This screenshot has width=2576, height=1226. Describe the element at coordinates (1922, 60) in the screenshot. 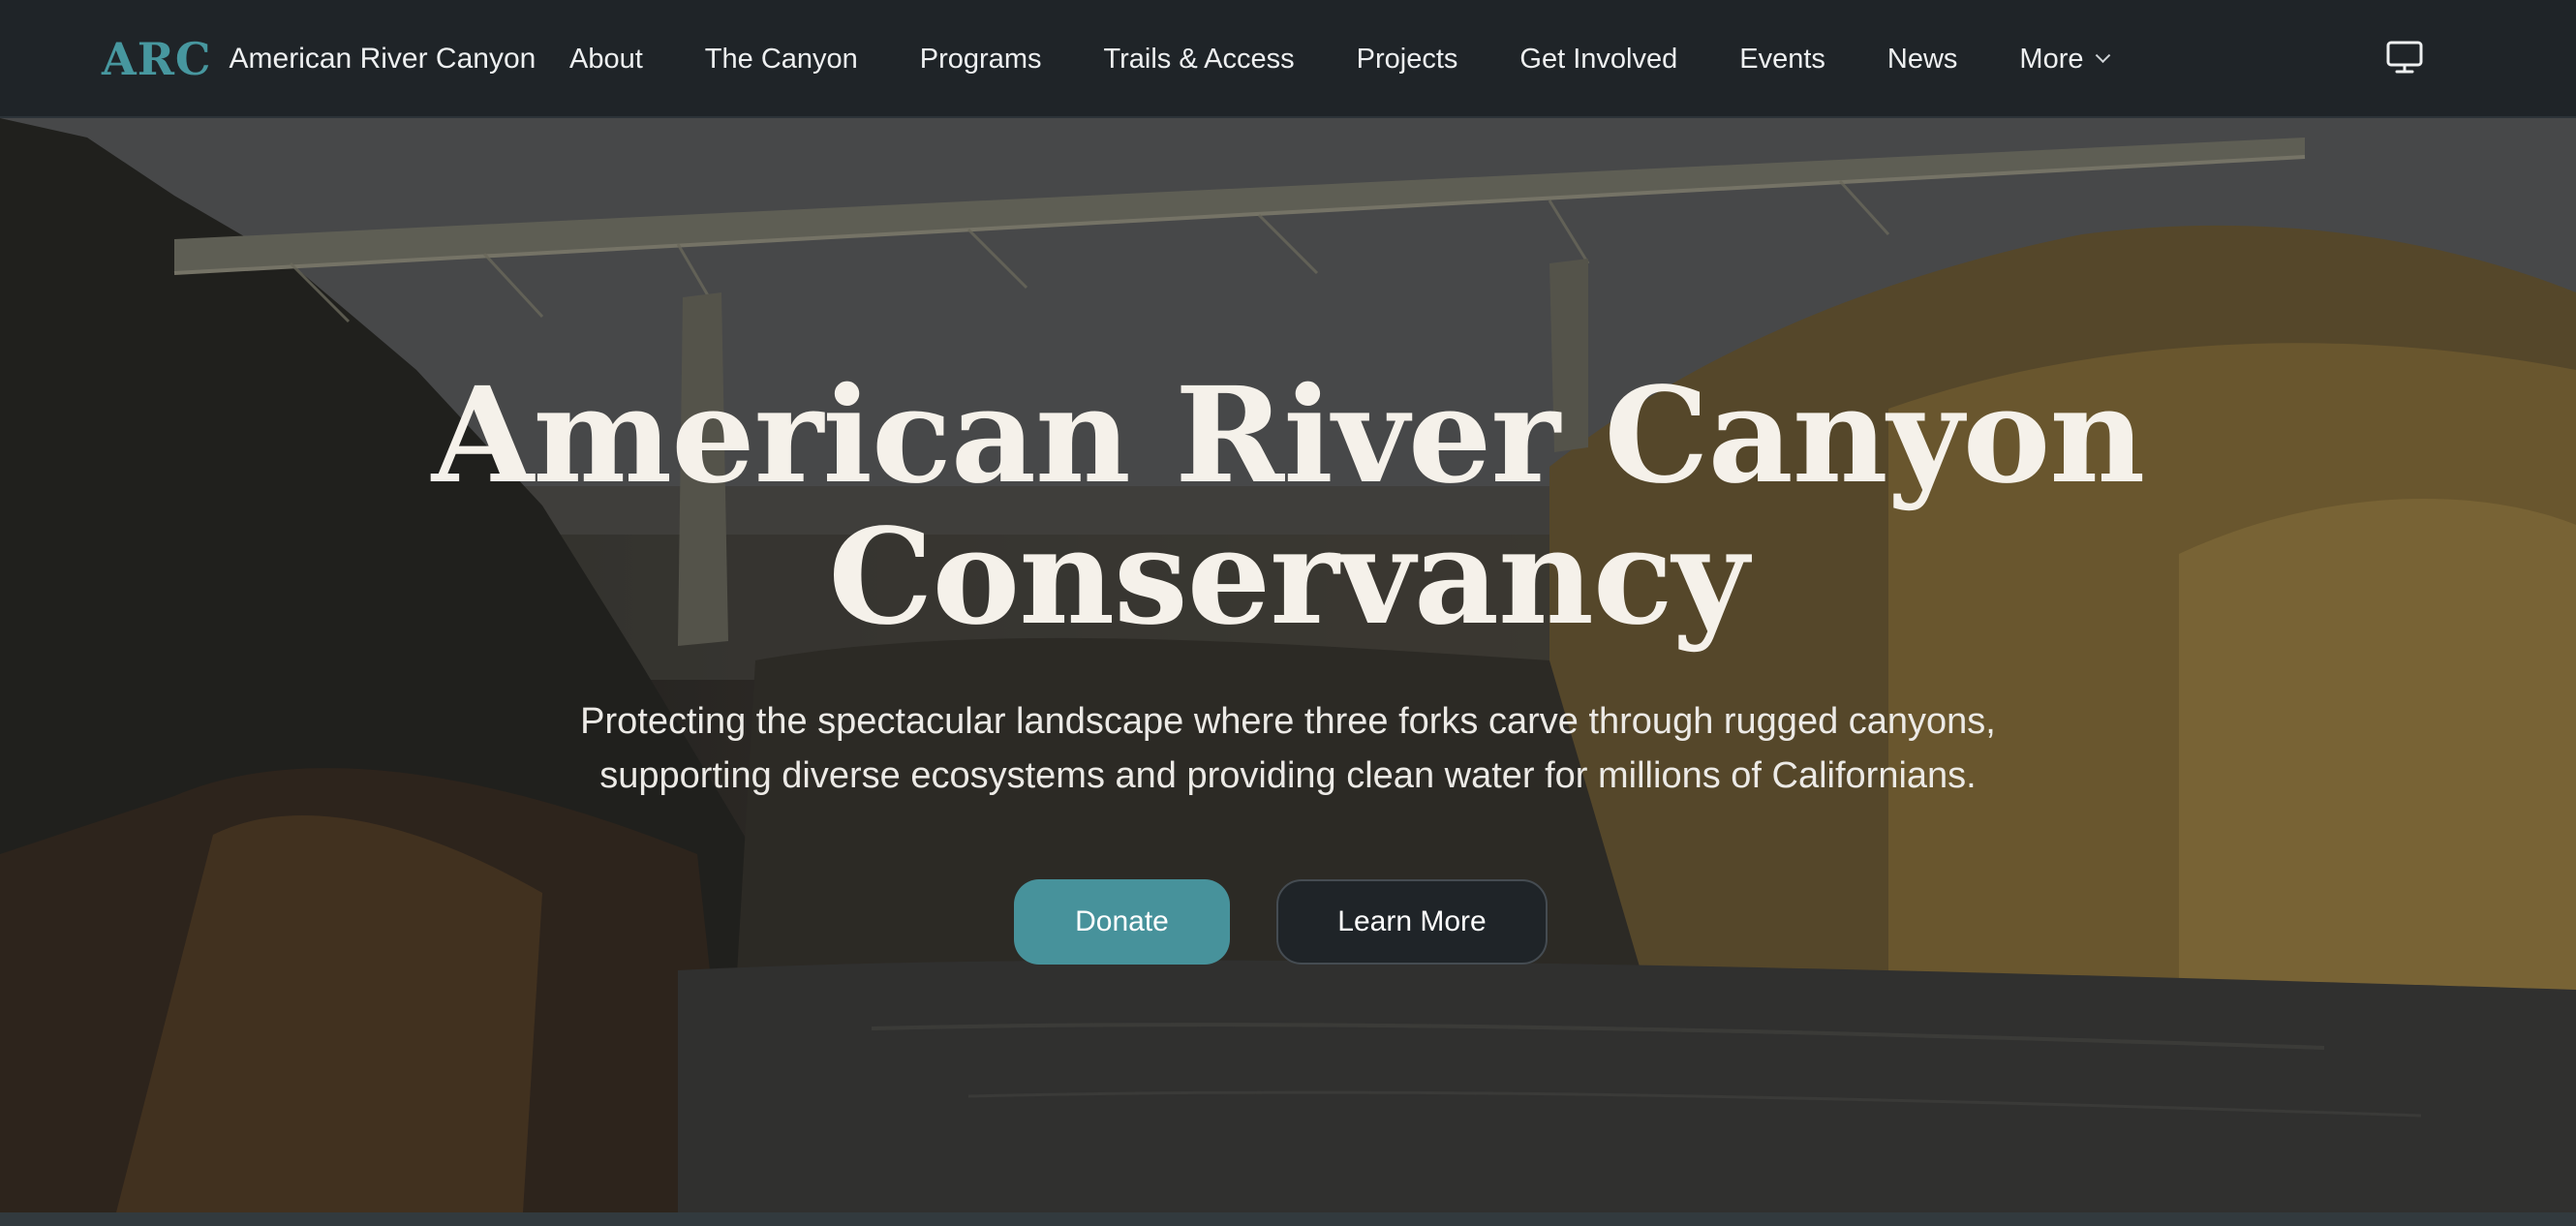

I see `nav-link-news: News` at that location.